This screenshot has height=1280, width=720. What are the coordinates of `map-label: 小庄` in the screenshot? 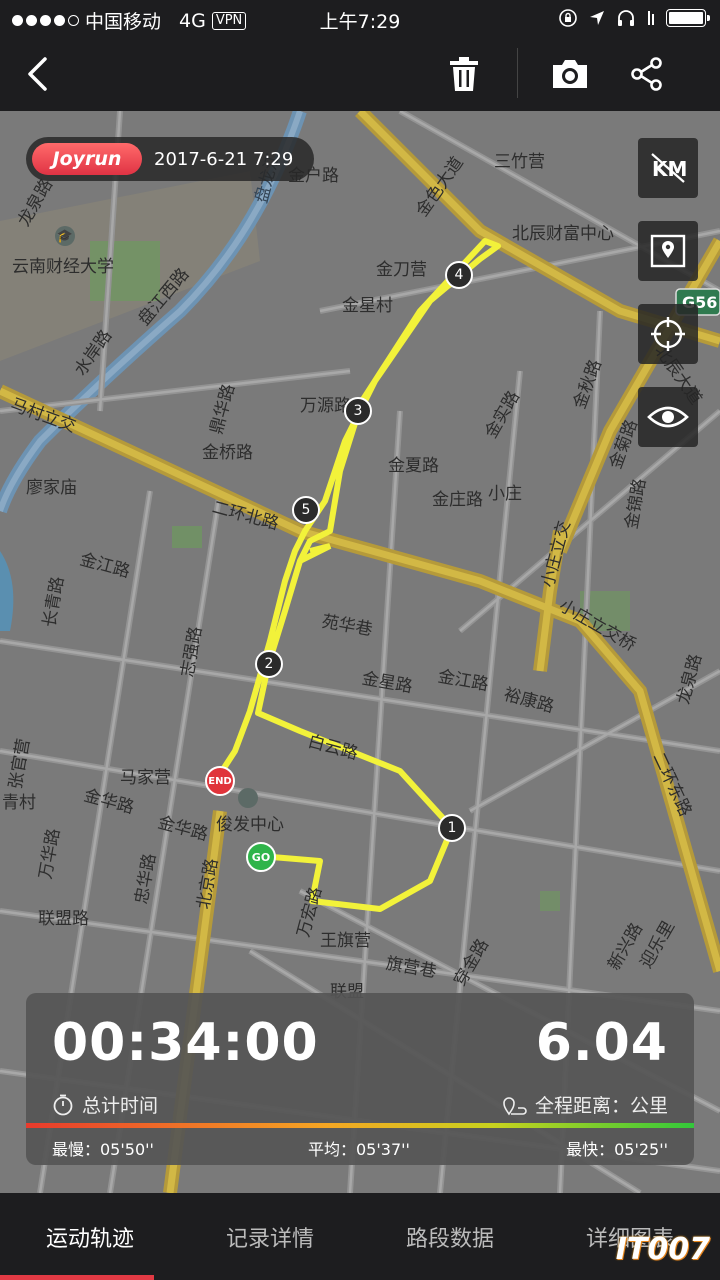 It's located at (505, 494).